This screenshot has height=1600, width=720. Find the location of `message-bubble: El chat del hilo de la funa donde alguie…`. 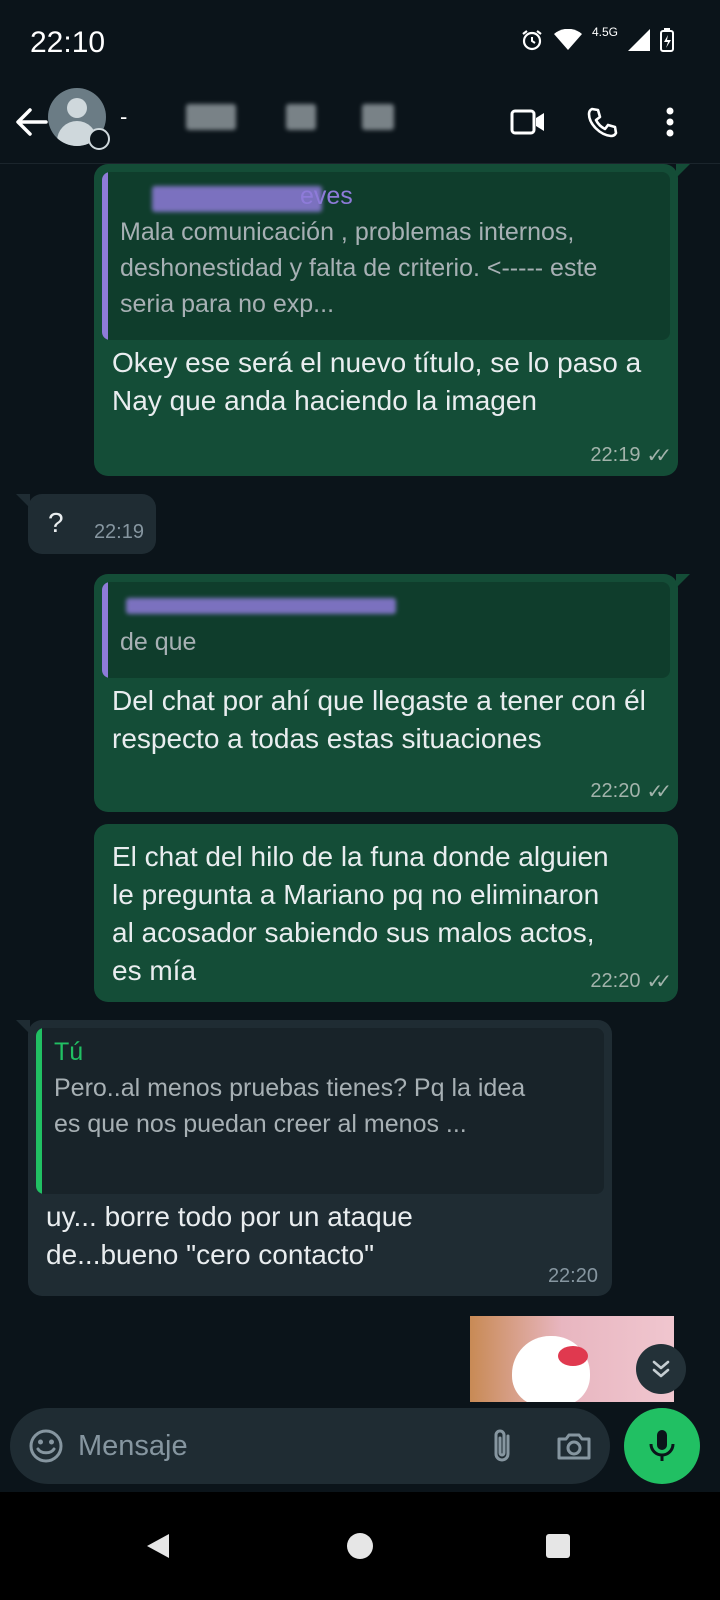

message-bubble: El chat del hilo de la funa donde alguie… is located at coordinates (386, 913).